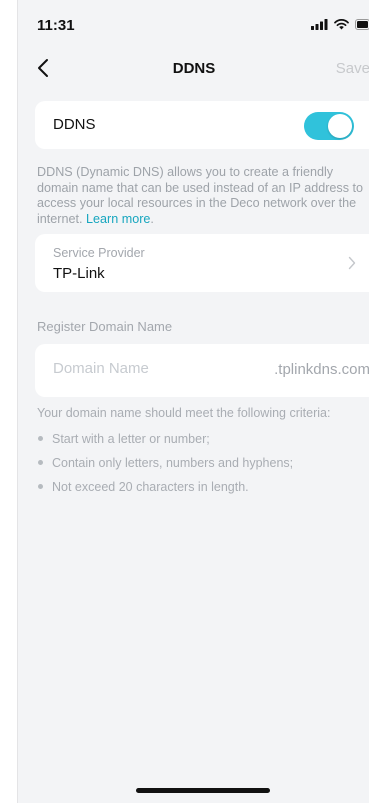 The height and width of the screenshot is (803, 369). What do you see at coordinates (202, 125) in the screenshot?
I see `ddns-toggle-card: DDNS` at bounding box center [202, 125].